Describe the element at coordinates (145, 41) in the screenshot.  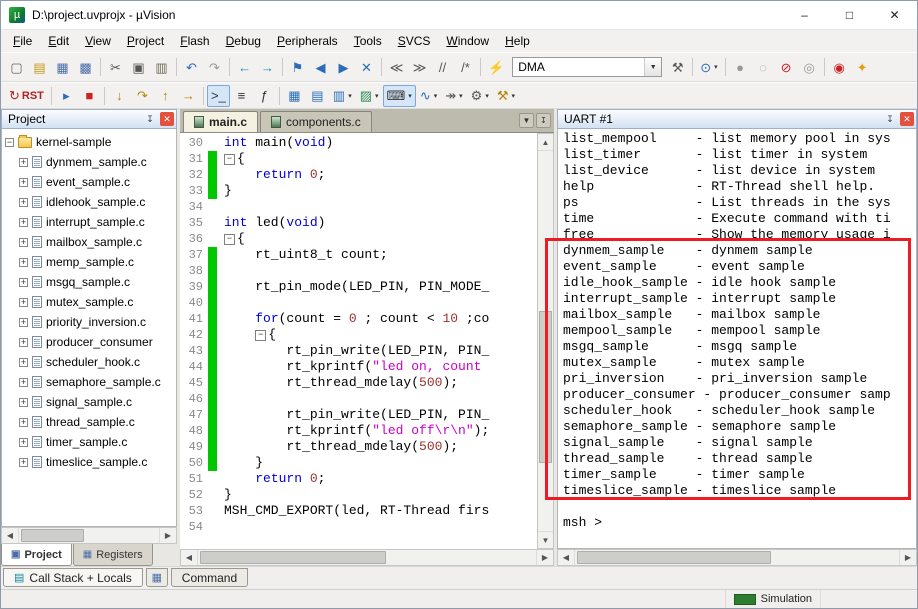
I see `menu-project: Project` at that location.